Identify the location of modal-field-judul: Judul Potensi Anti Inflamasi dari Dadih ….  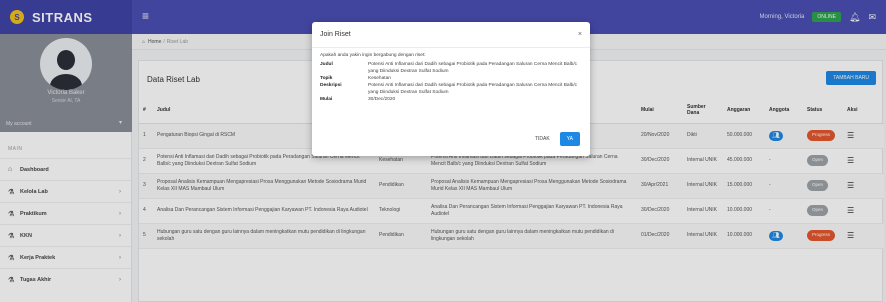
(450, 69).